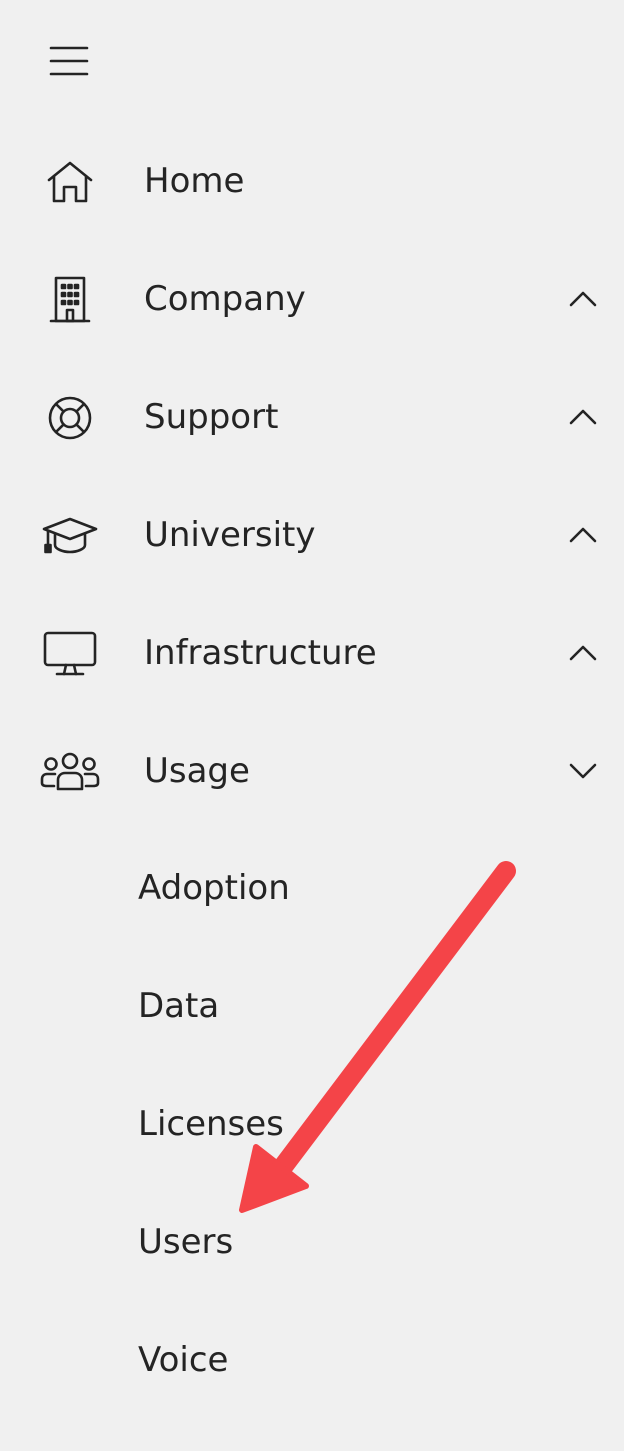  I want to click on nav-item-label: Usage, so click(197, 771).